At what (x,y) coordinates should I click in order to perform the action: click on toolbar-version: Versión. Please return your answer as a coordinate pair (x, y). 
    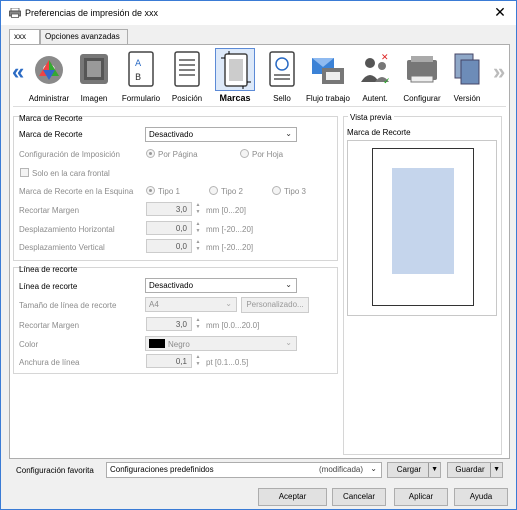
    Looking at the image, I should click on (467, 77).